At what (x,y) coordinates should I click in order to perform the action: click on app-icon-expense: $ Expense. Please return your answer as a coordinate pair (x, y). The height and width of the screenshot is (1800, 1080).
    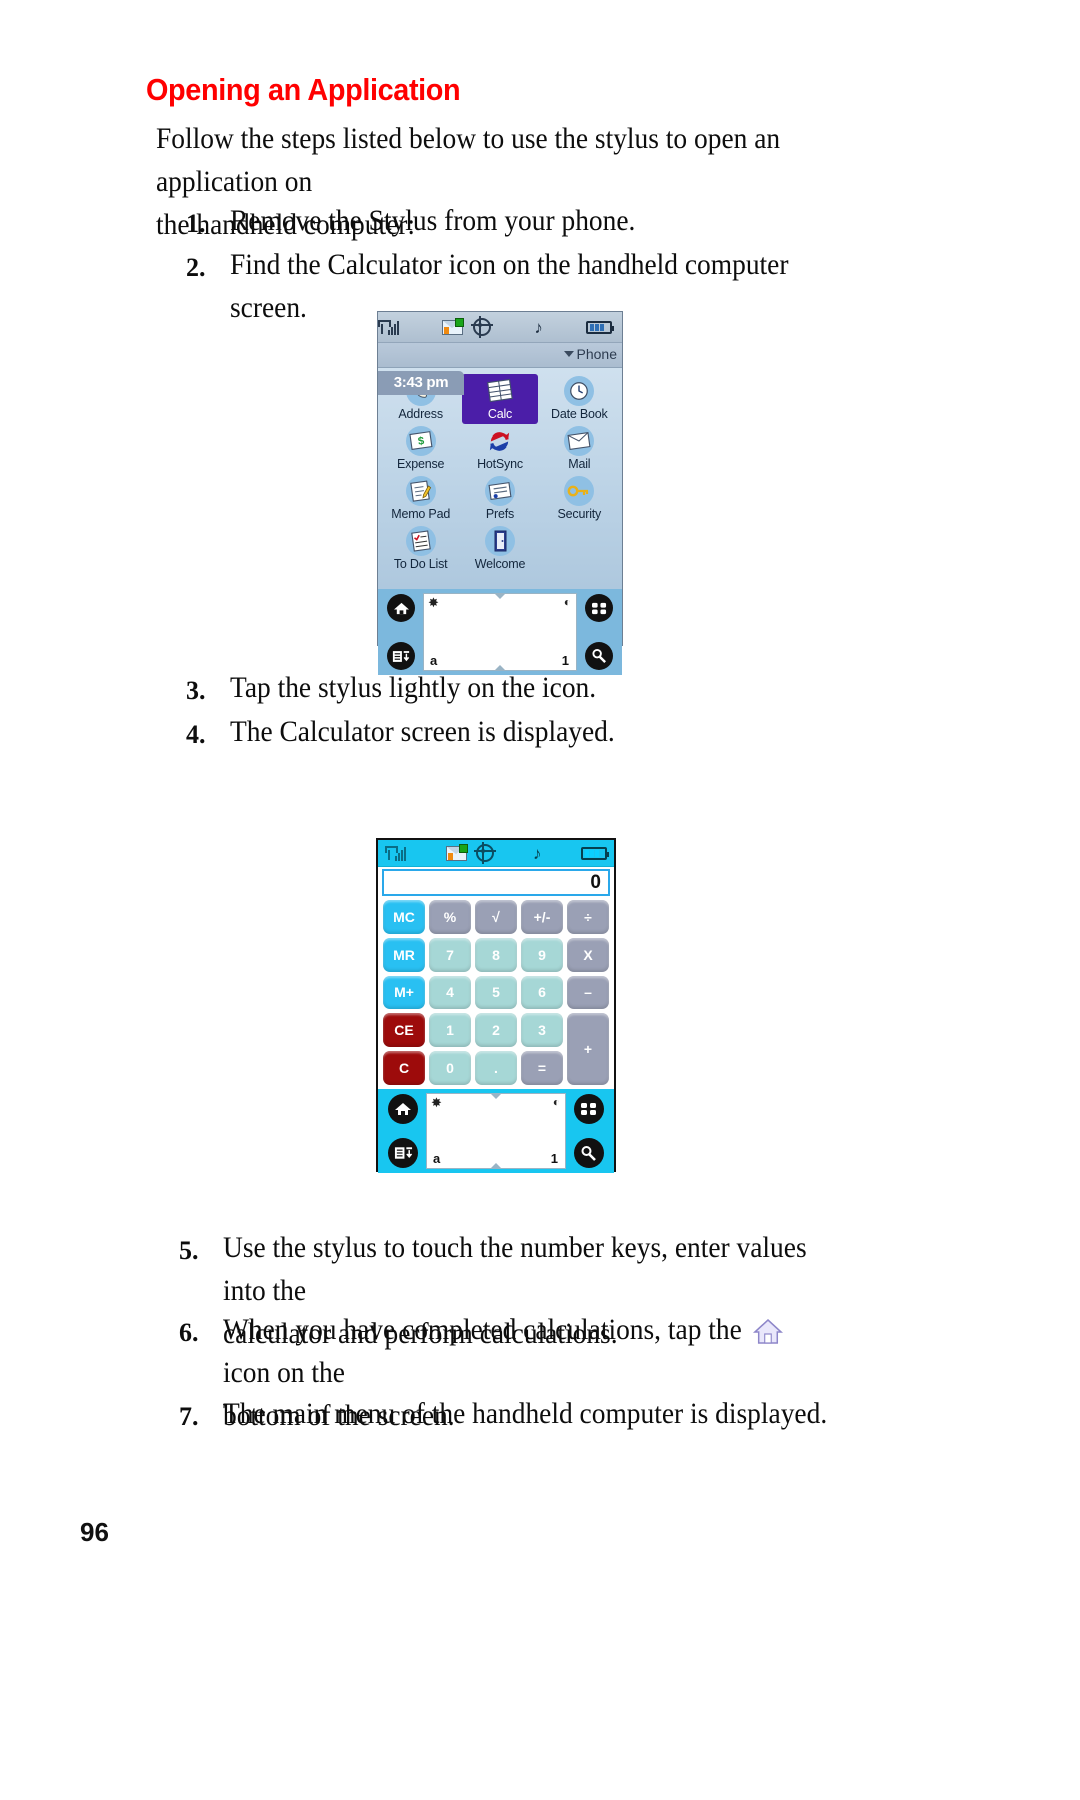
    Looking at the image, I should click on (421, 449).